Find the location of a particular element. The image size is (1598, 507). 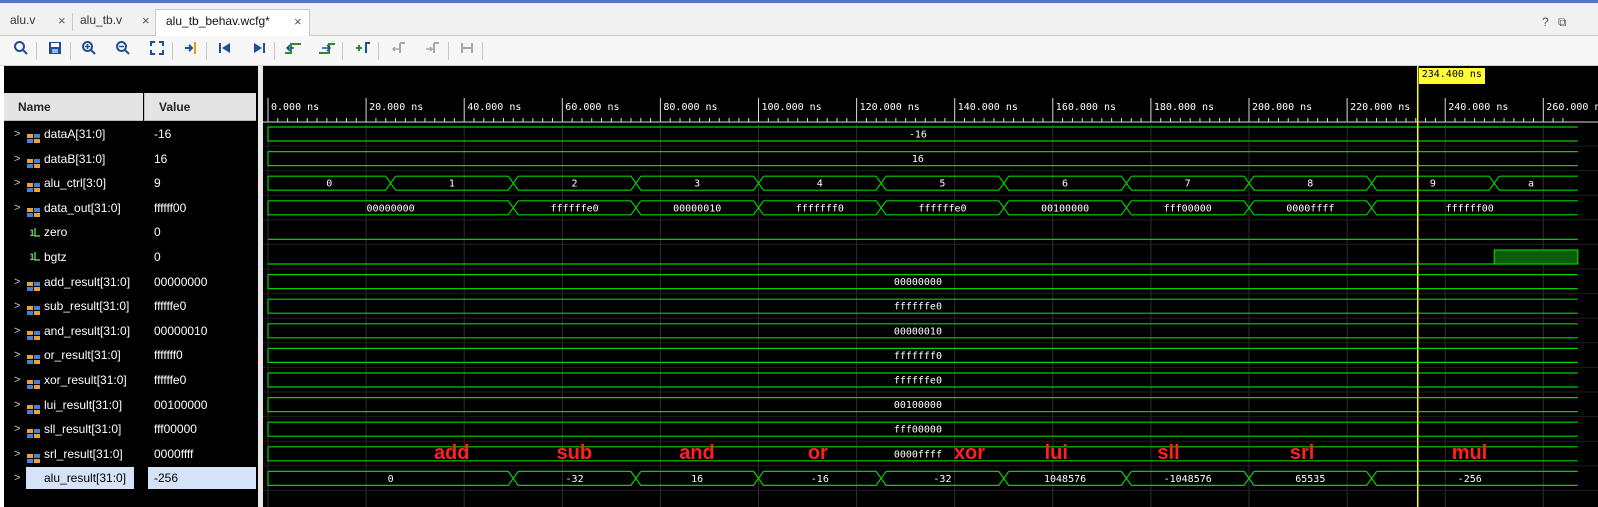

signal-value: 00100000 is located at coordinates (202, 405).